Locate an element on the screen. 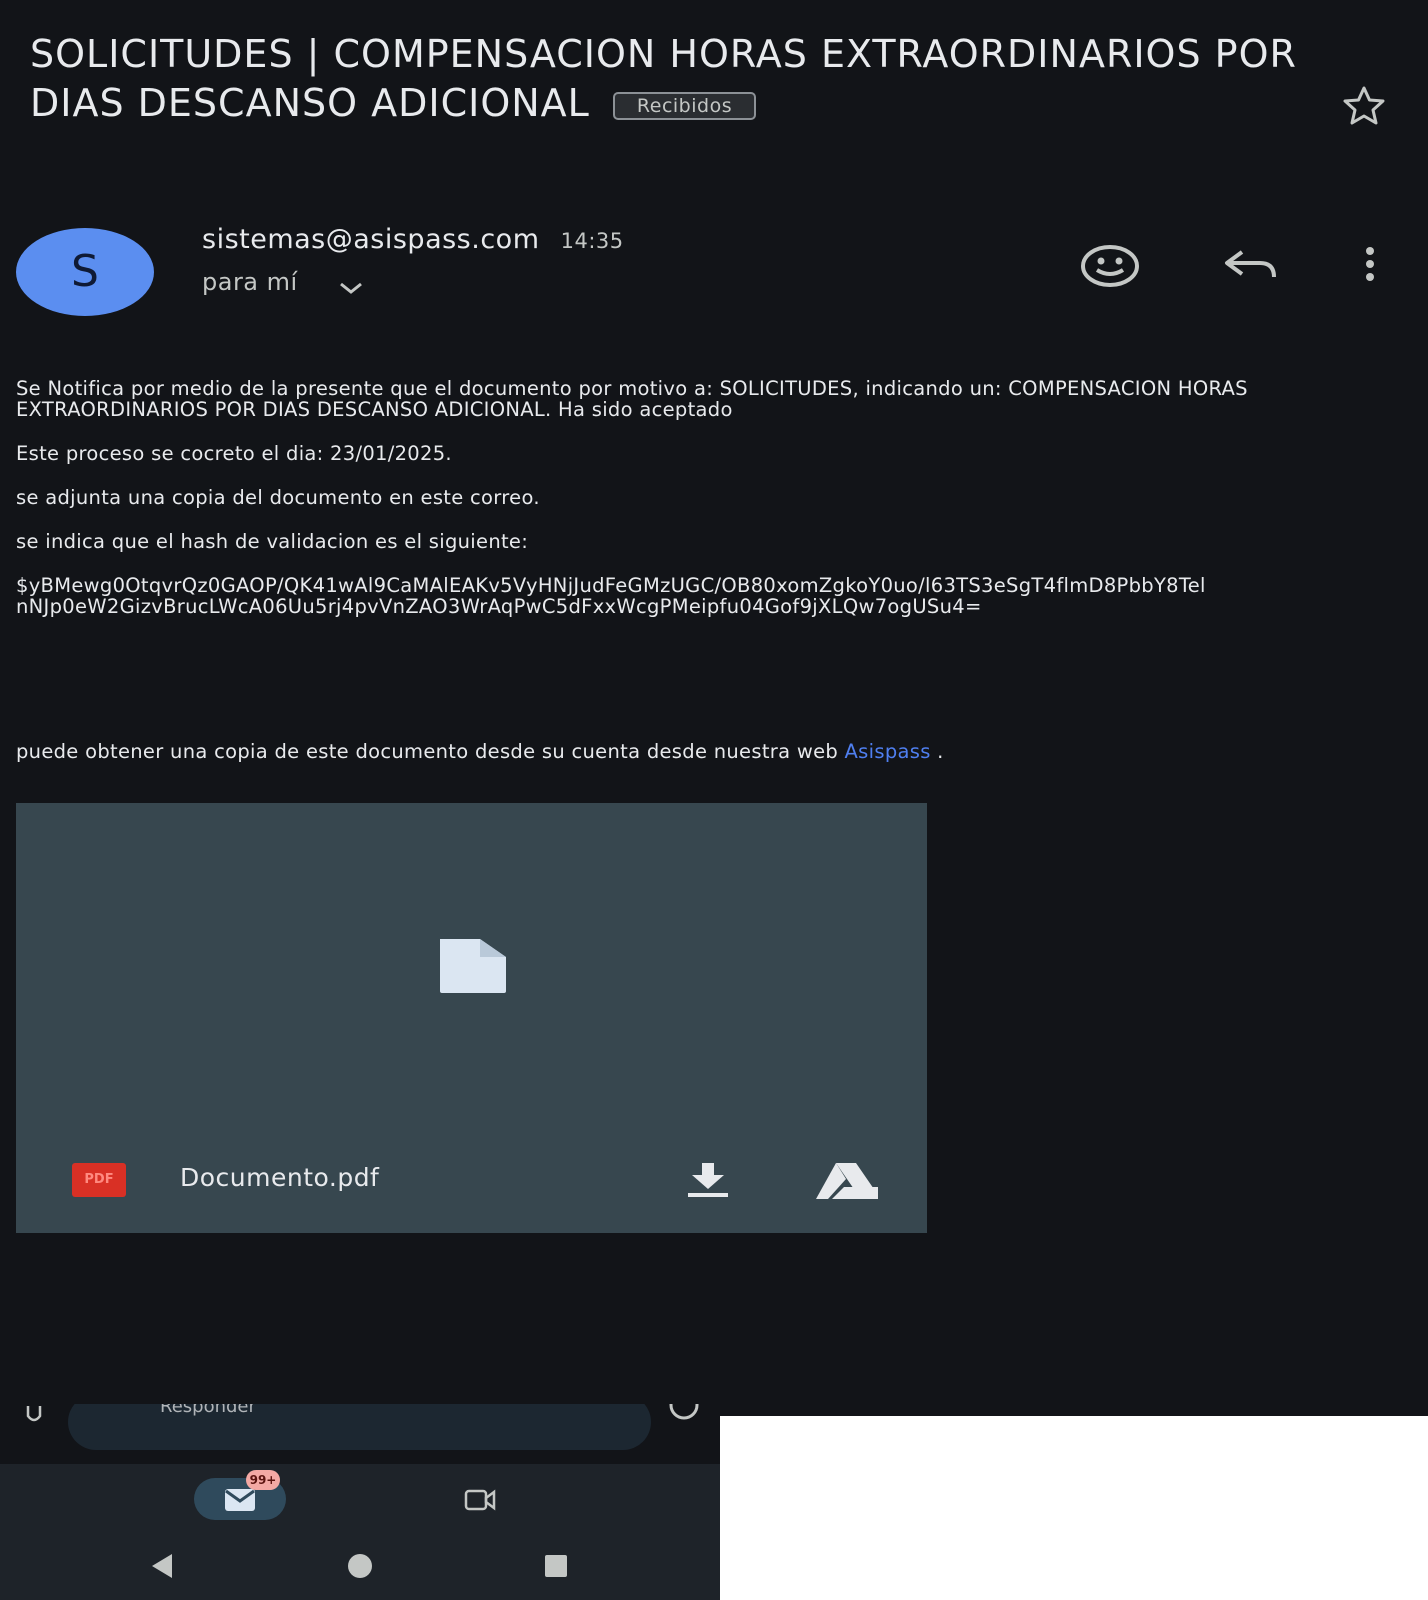 The width and height of the screenshot is (1428, 1600). drive-icon is located at coordinates (847, 1181).